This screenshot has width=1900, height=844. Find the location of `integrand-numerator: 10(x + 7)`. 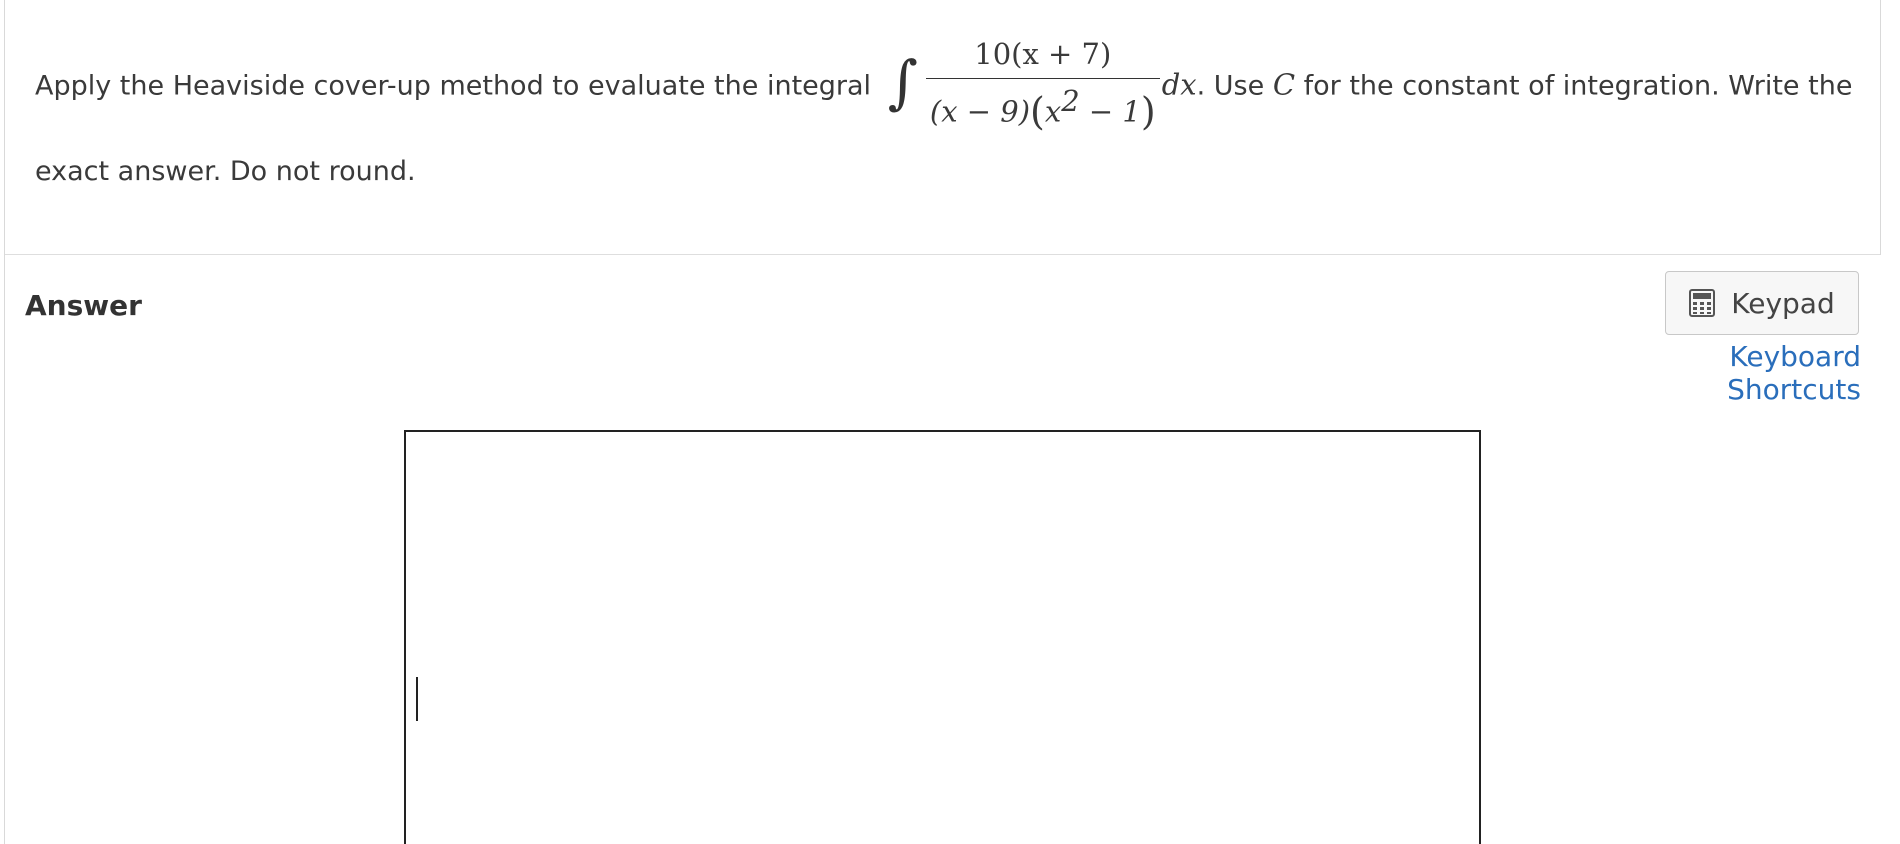

integrand-numerator: 10(x + 7) is located at coordinates (1042, 57).